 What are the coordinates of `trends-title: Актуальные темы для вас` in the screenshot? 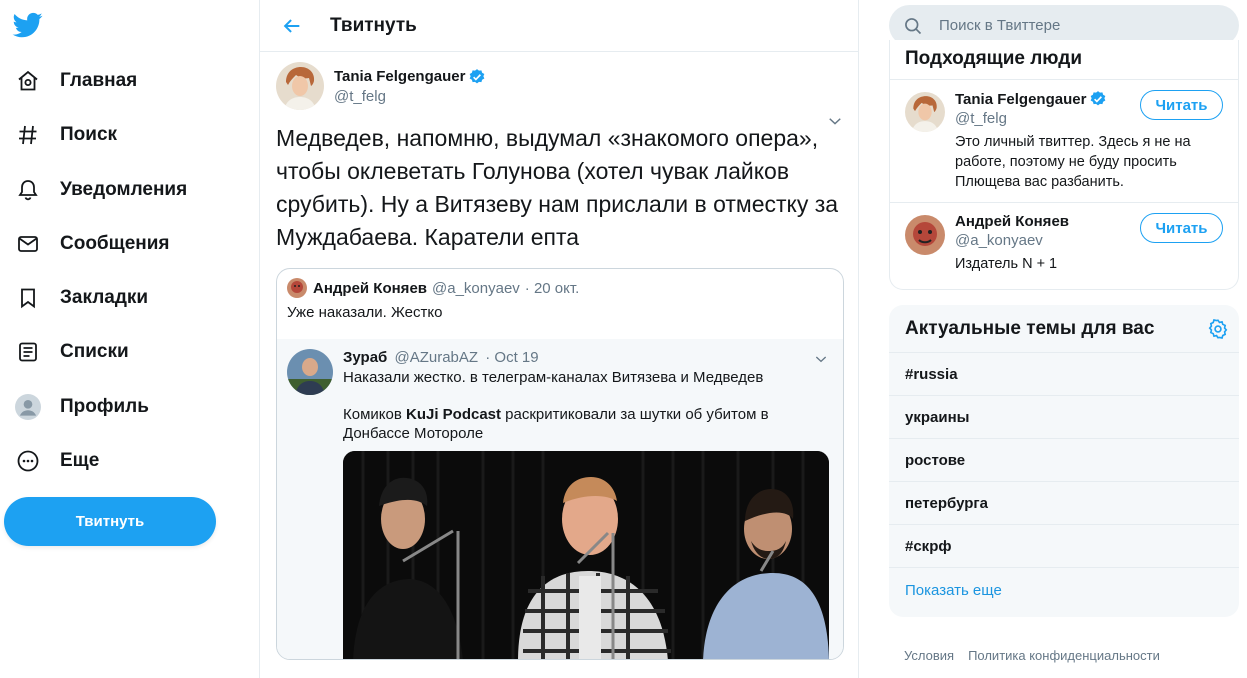 It's located at (1030, 328).